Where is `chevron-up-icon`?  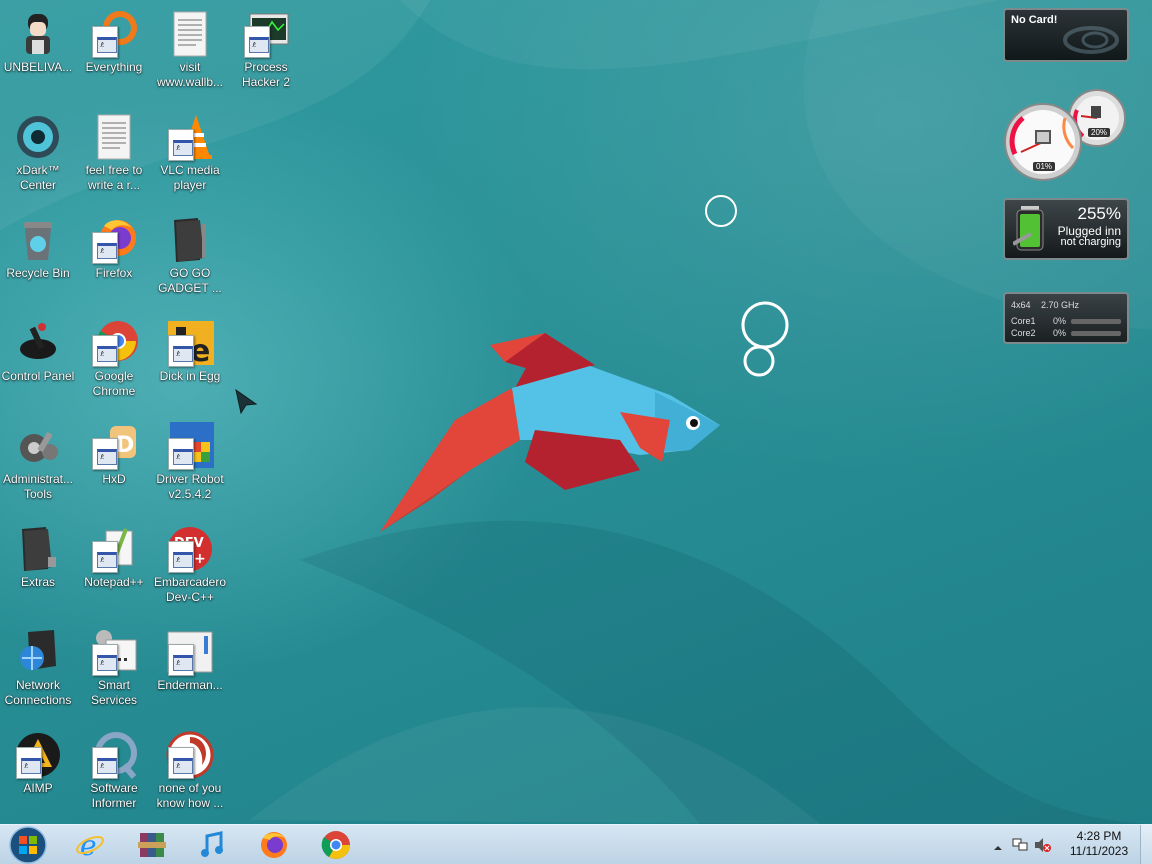 chevron-up-icon is located at coordinates (998, 848).